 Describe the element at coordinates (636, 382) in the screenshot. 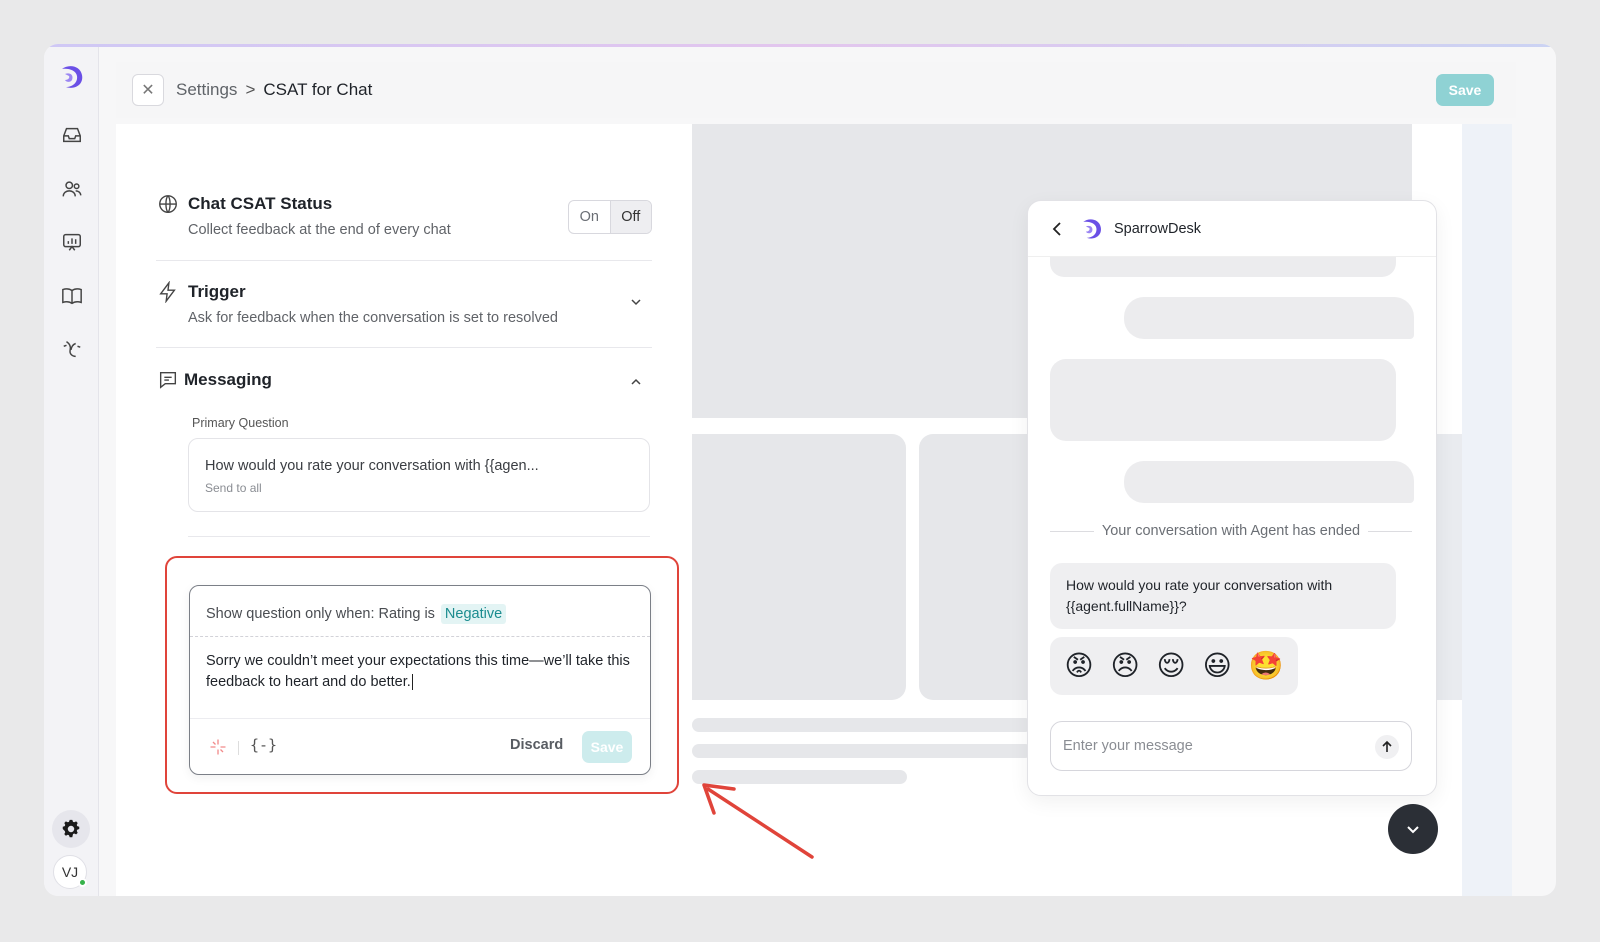

I see `chevron-up-icon` at that location.